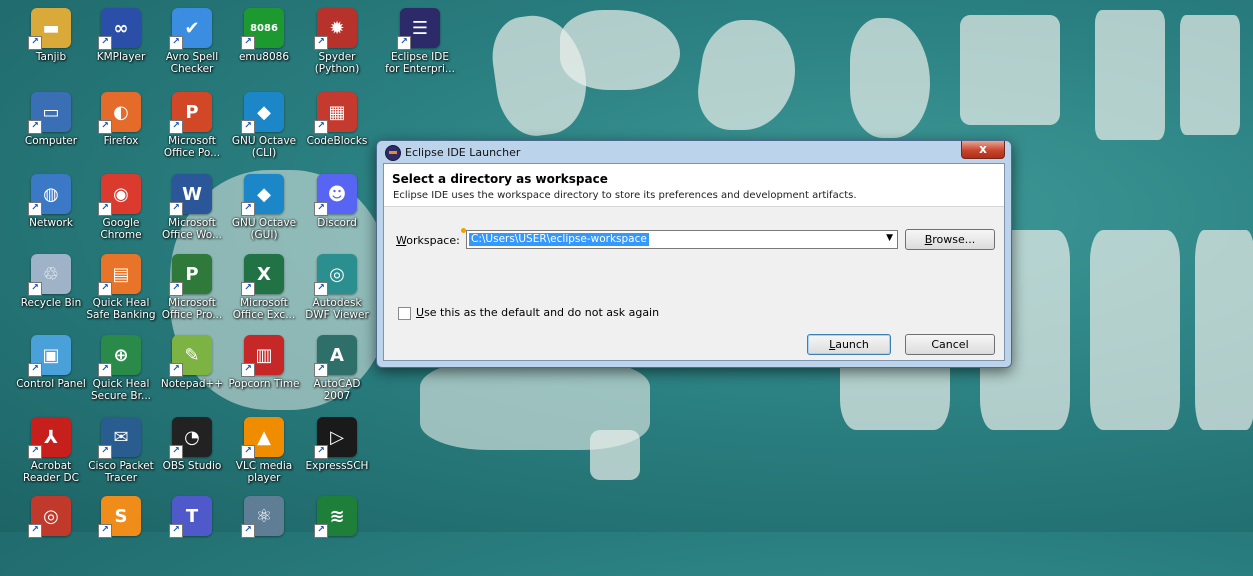  Describe the element at coordinates (51, 384) in the screenshot. I see `desktop-icon-label: Control Panel` at that location.